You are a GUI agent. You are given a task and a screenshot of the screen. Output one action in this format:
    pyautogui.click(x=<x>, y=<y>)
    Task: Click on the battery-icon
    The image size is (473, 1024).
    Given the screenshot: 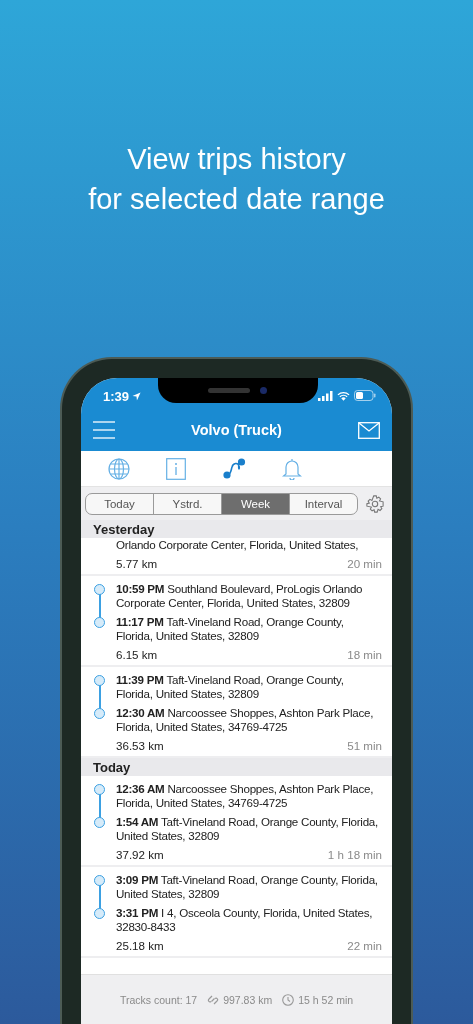 What is the action you would take?
    pyautogui.click(x=365, y=395)
    